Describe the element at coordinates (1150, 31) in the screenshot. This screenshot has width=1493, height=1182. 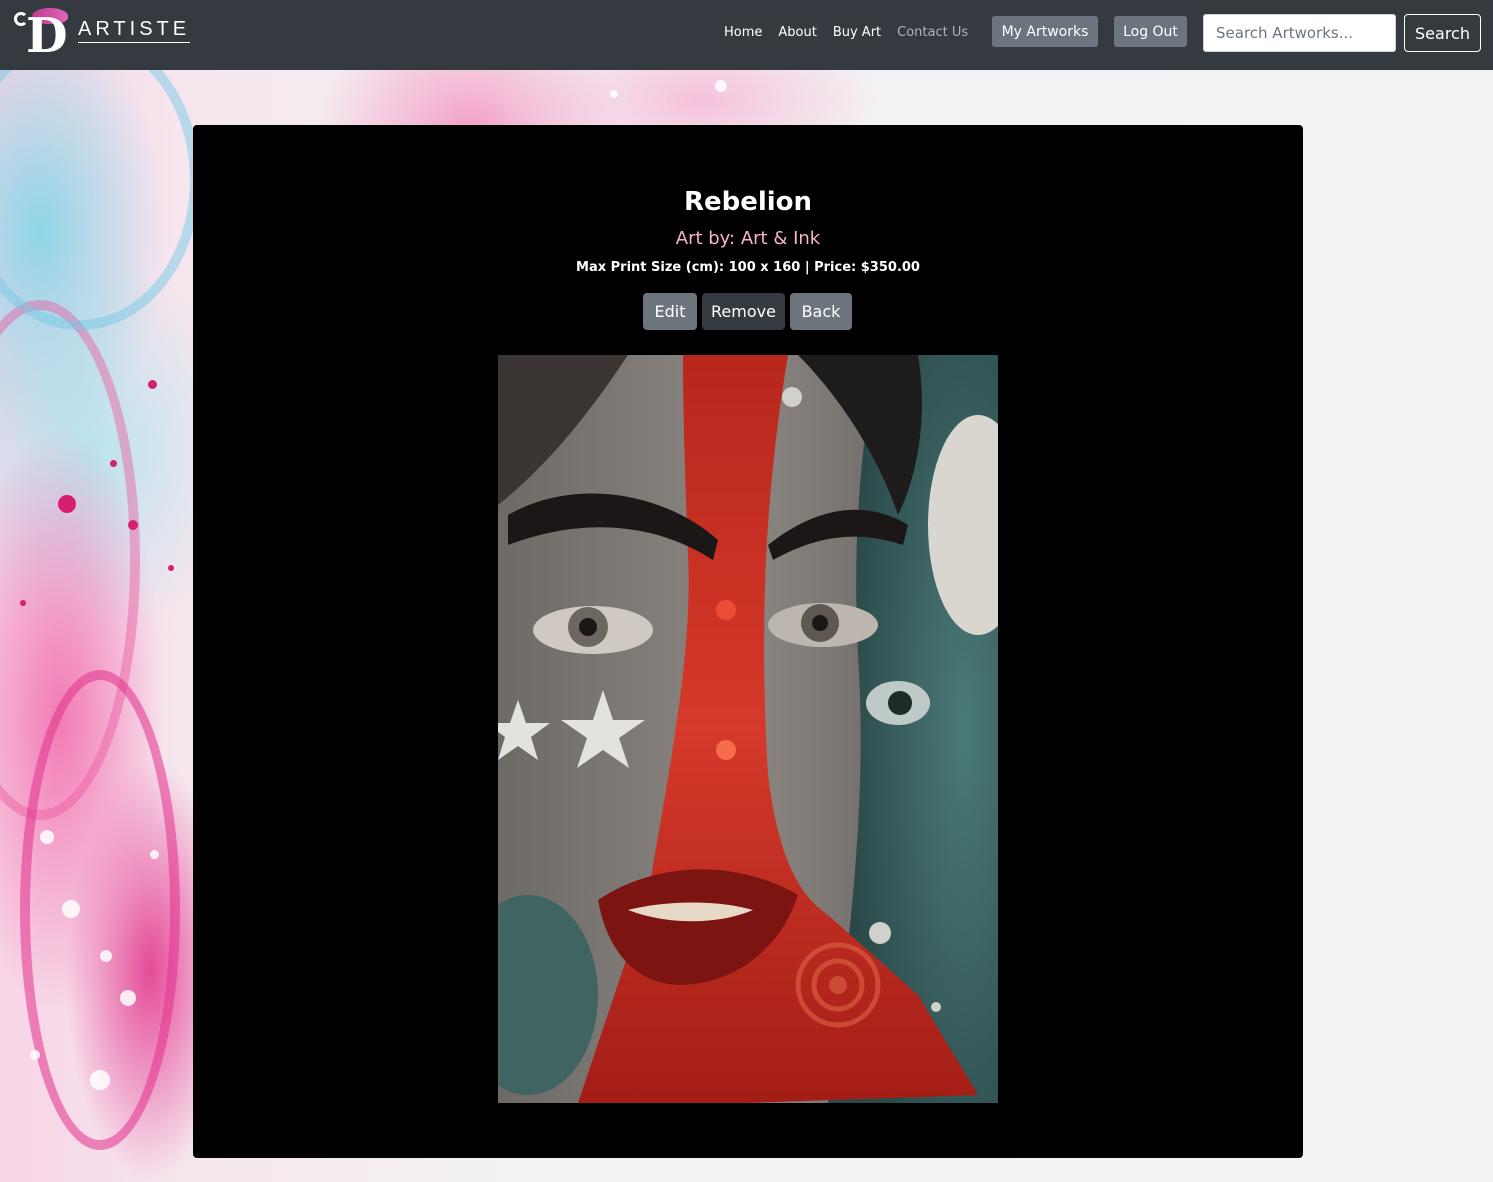
I see `log-out-button: Log Out` at that location.